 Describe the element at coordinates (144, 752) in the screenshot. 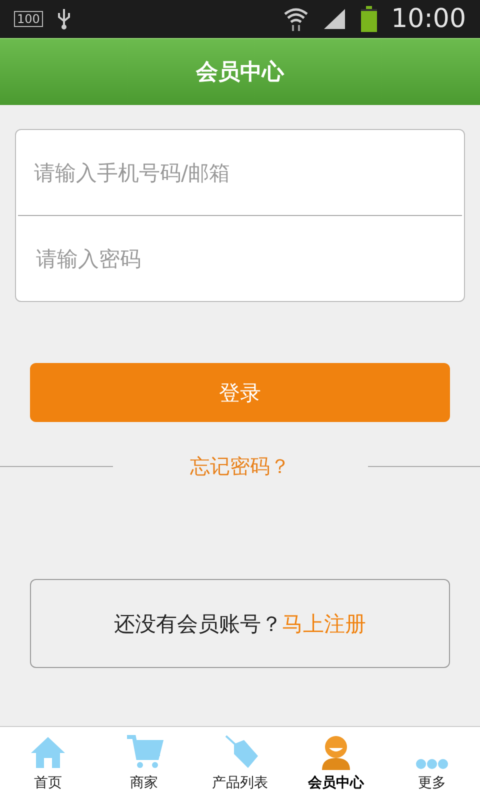

I see `cart-icon` at that location.